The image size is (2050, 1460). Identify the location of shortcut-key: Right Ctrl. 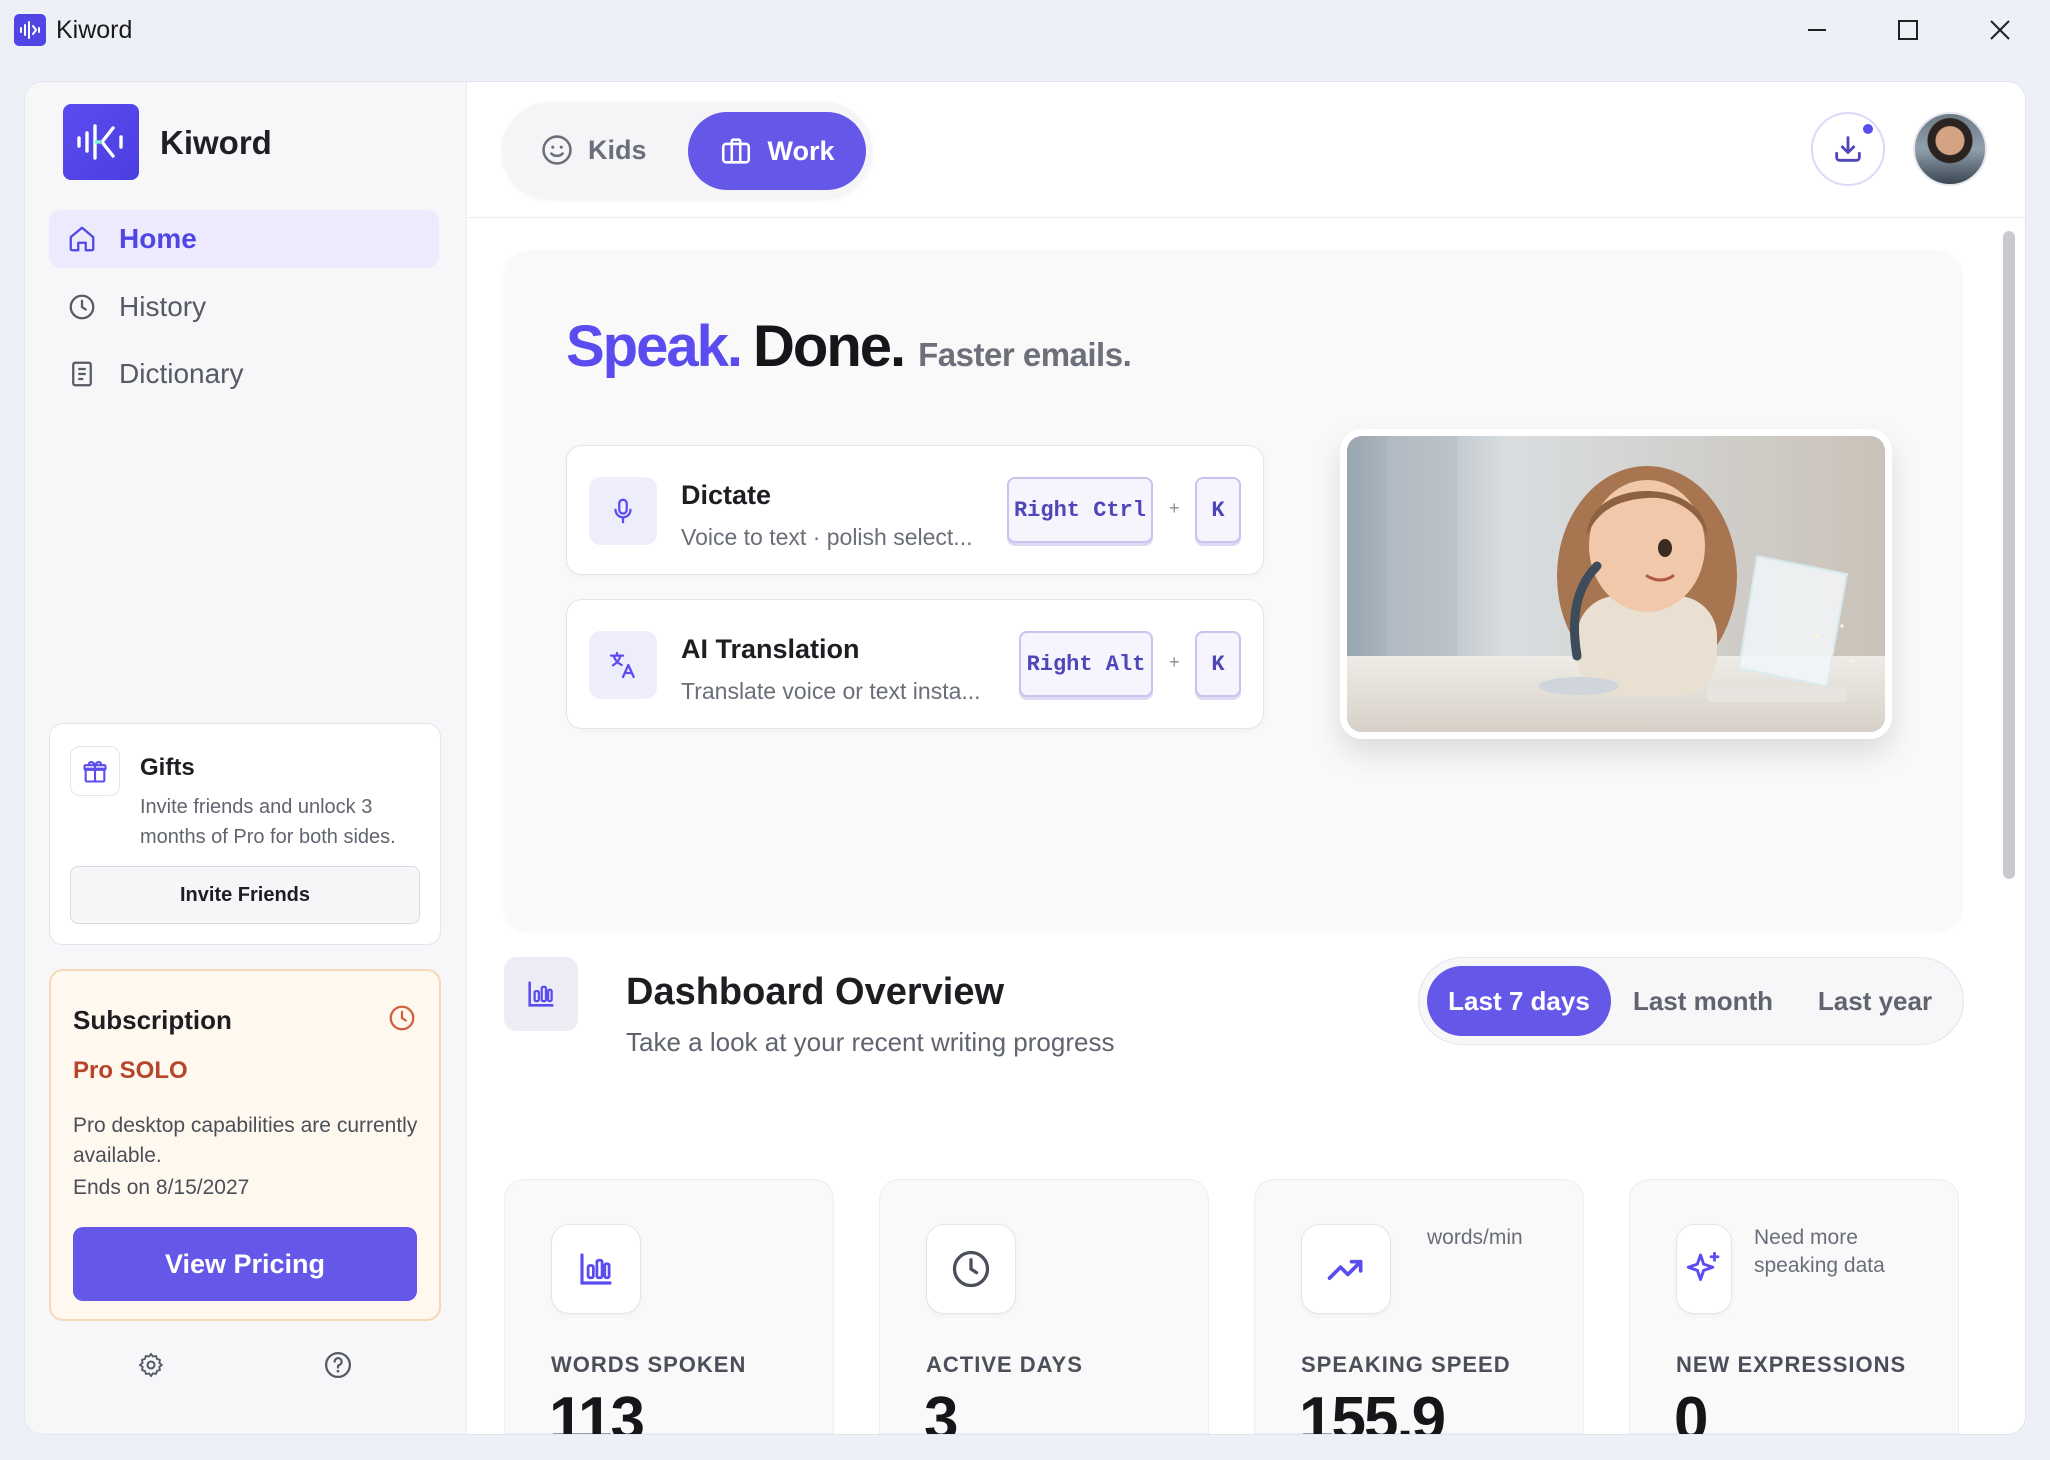
(1080, 510).